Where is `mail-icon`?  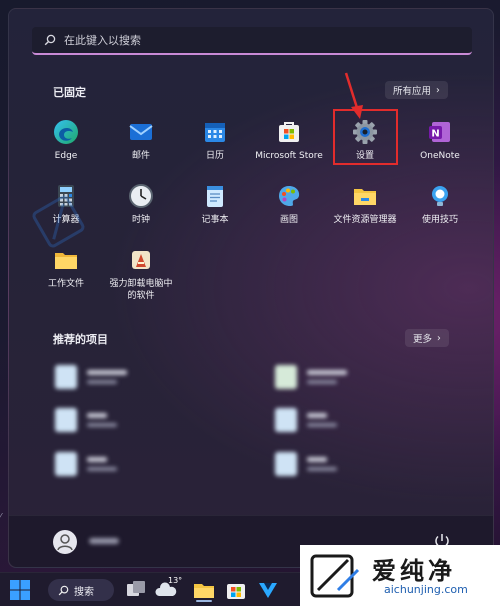
mail-icon is located at coordinates (141, 132).